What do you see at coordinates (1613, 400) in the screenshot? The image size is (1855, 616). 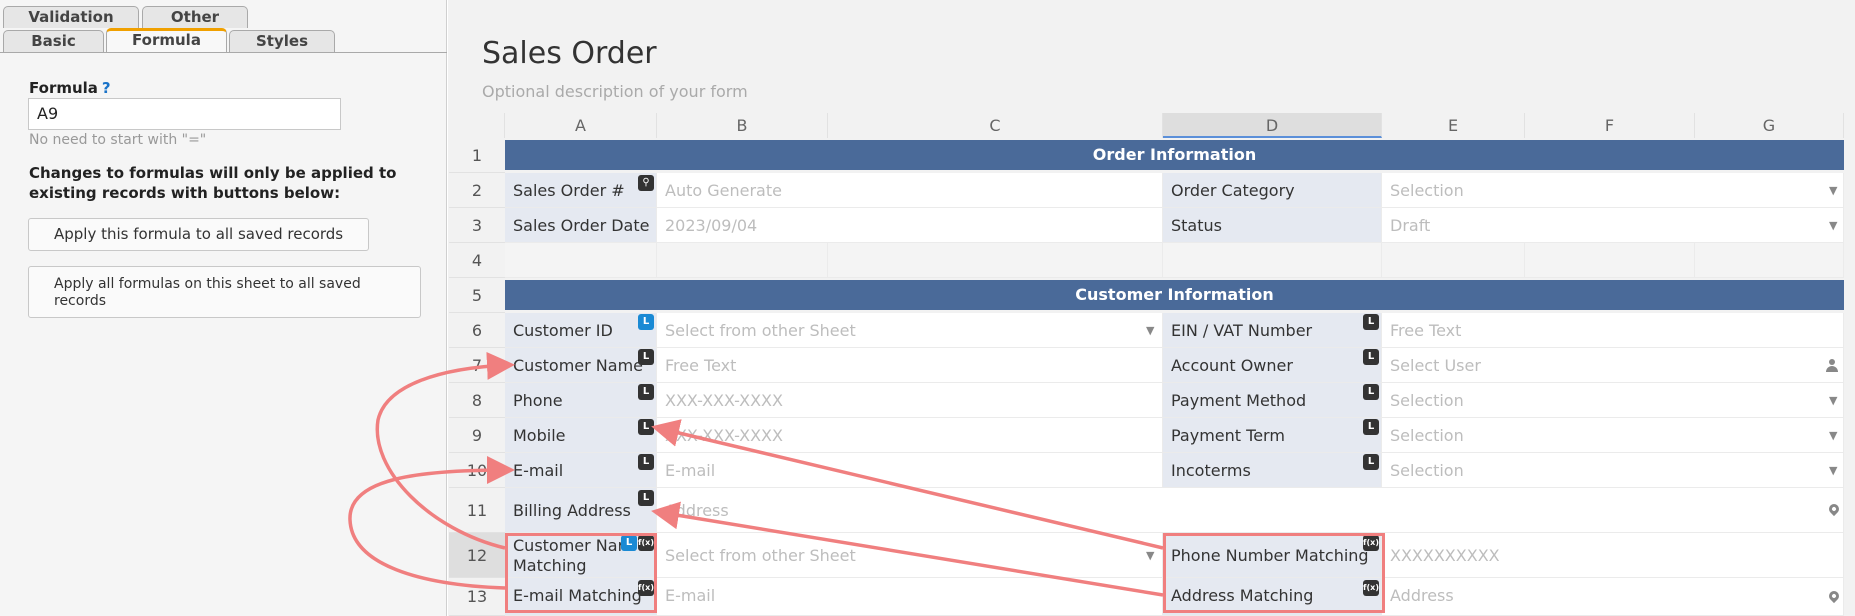 I see `payment-method-select: Selection` at bounding box center [1613, 400].